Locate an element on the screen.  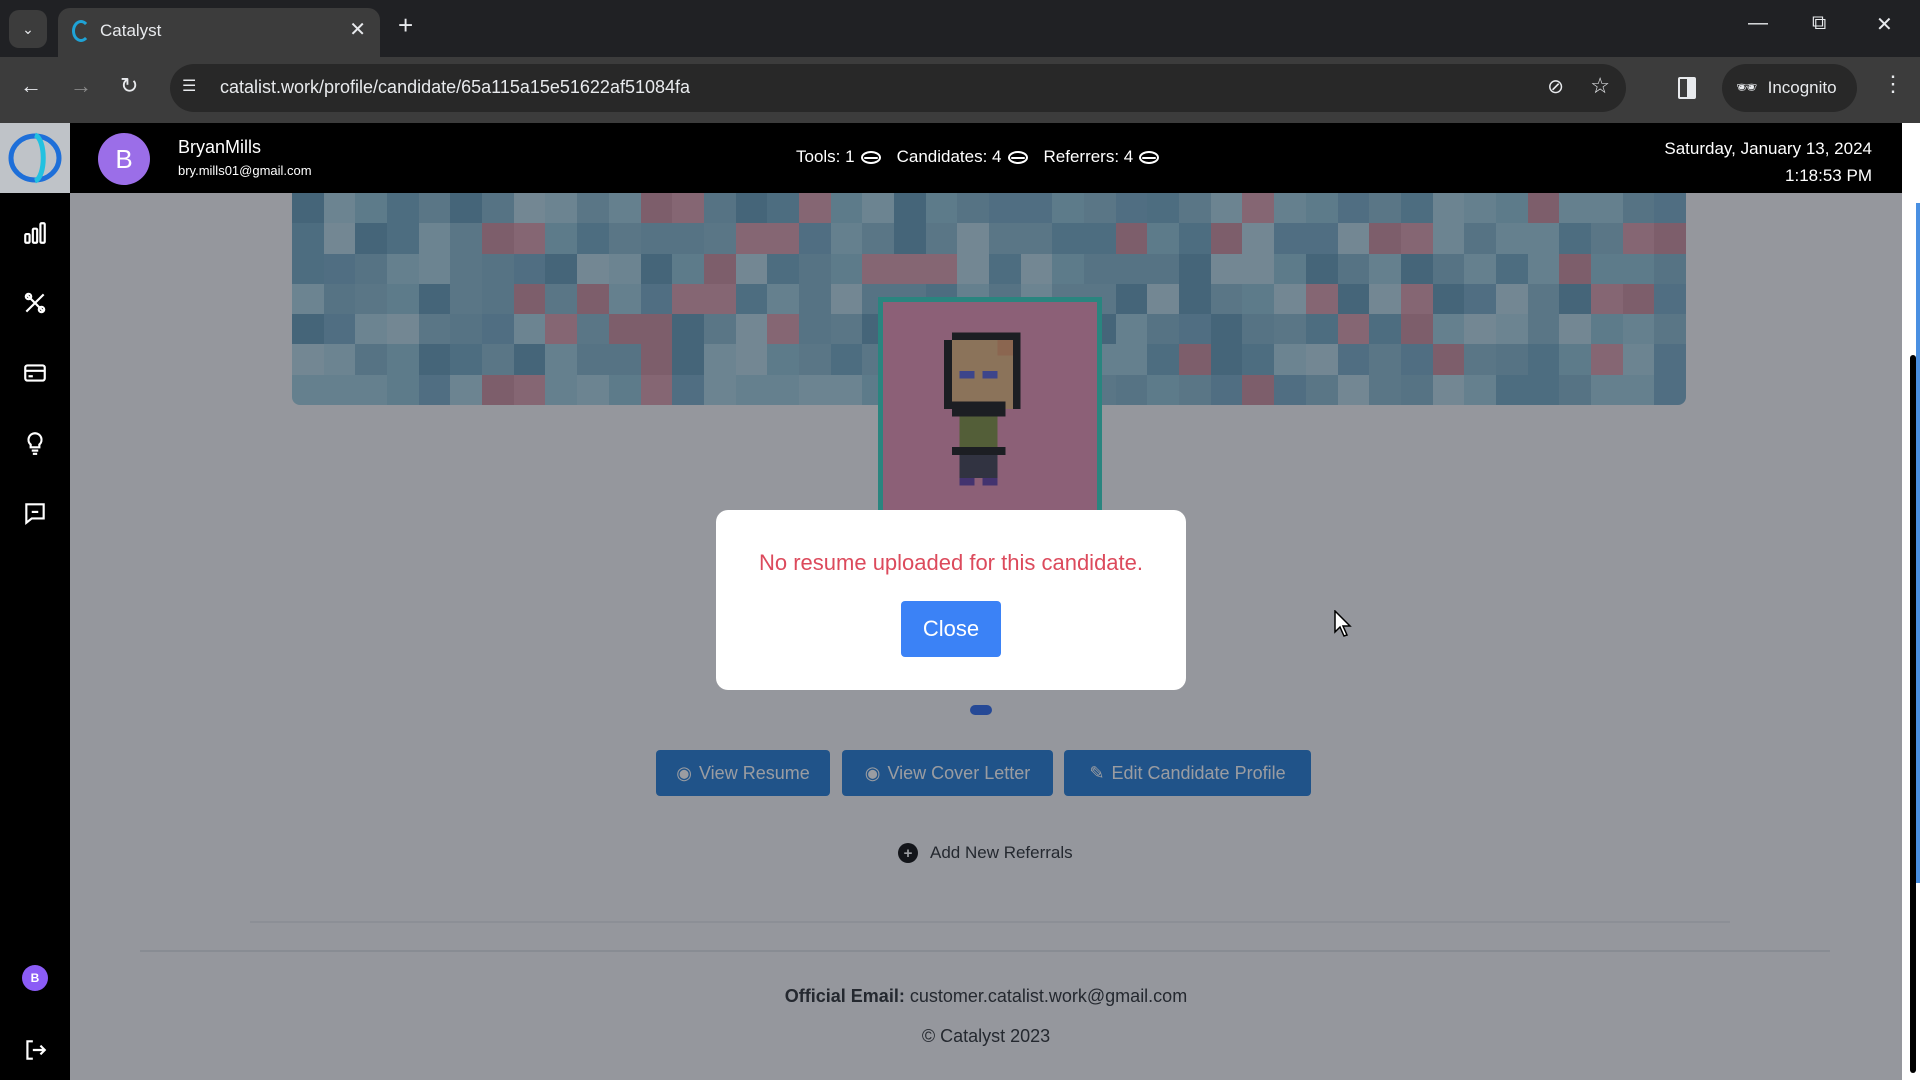
new-tab-button: + is located at coordinates (405, 25).